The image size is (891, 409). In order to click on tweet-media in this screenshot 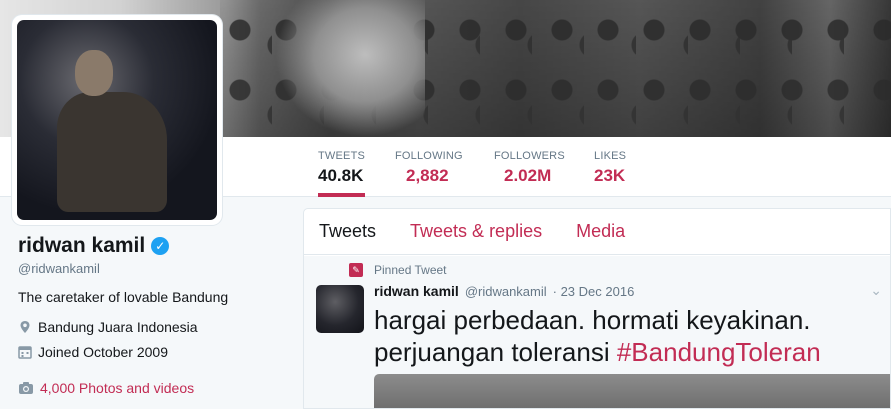, I will do `click(632, 391)`.